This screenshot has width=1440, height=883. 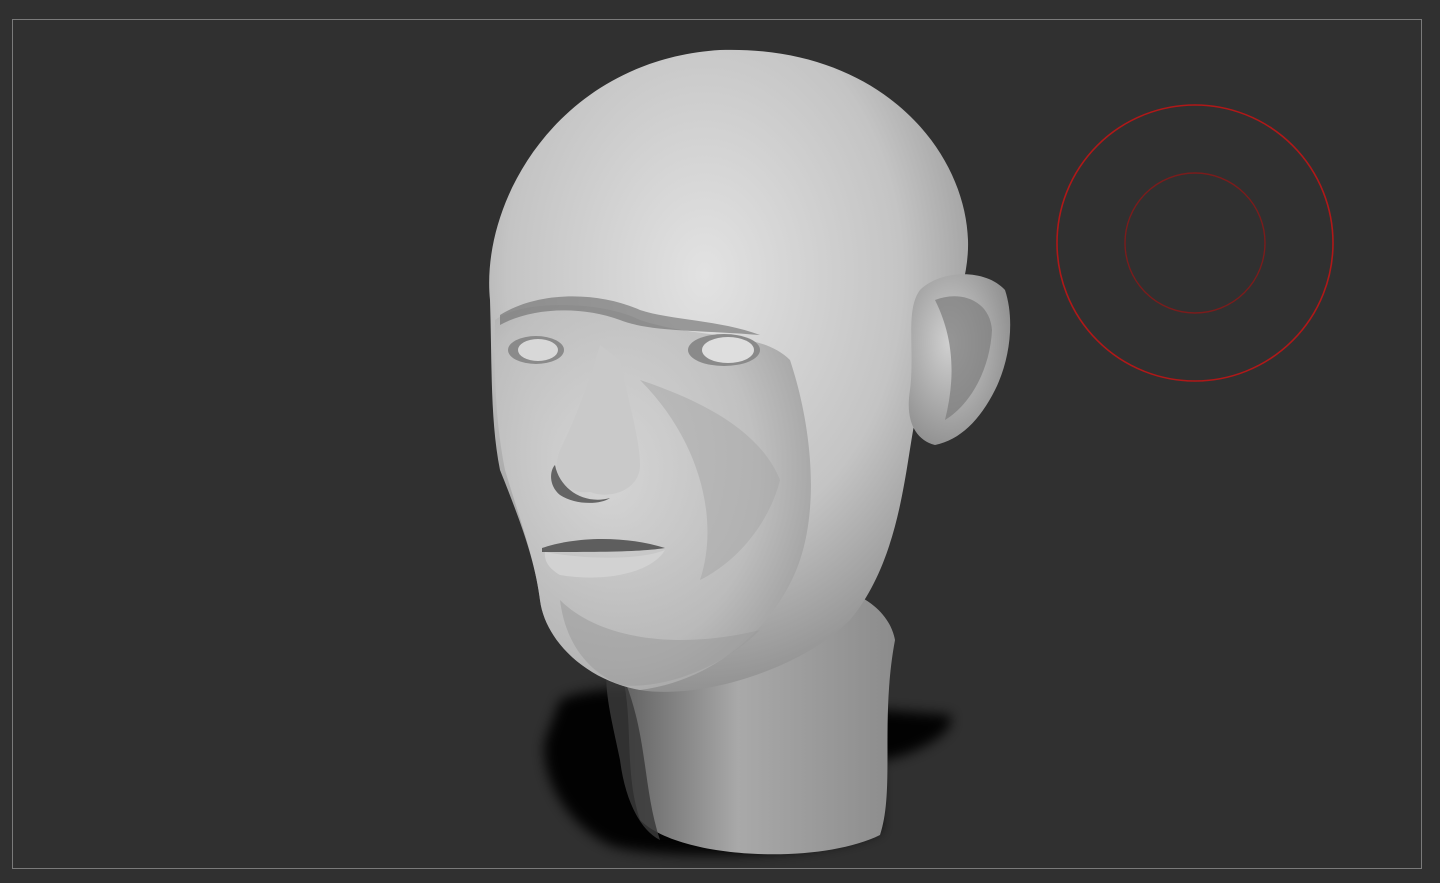 I want to click on brush-outer-ring, so click(x=1195, y=243).